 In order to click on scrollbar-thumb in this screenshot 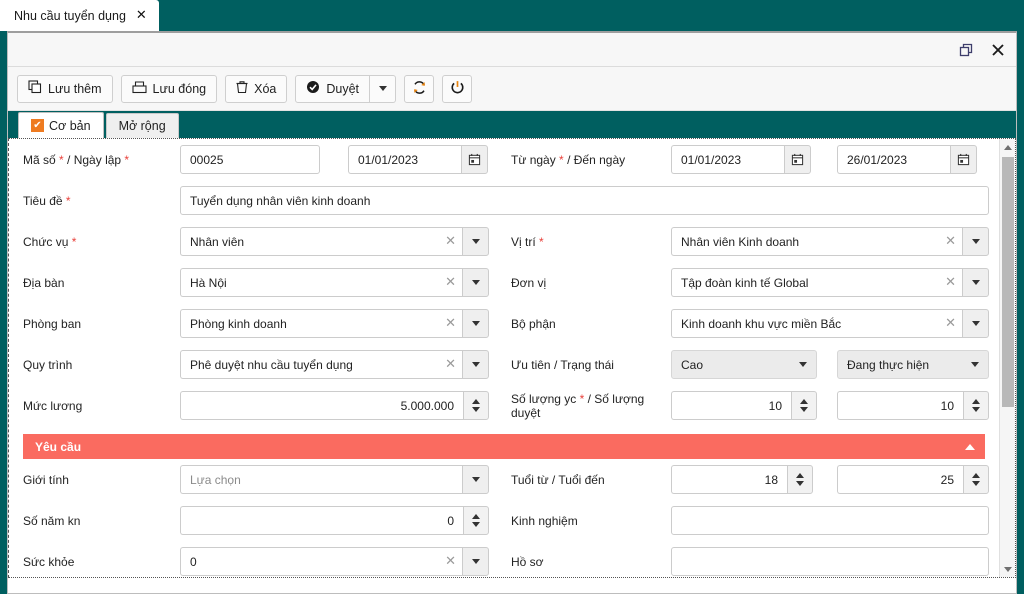, I will do `click(1008, 282)`.